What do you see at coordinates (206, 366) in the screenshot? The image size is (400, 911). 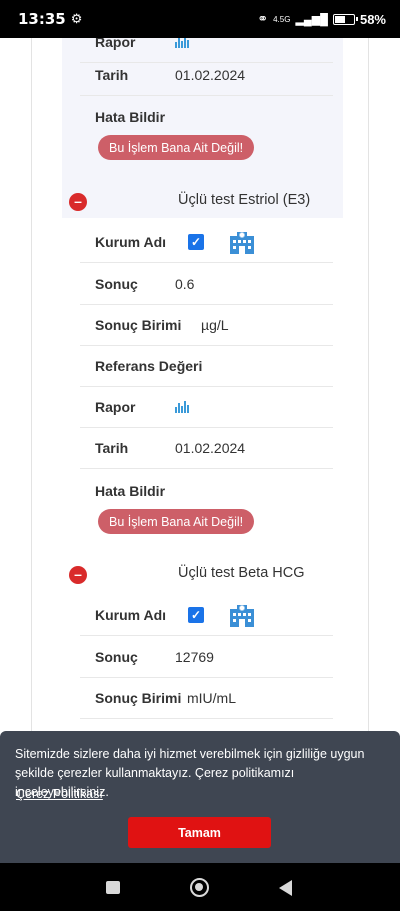 I see `reference-row: Referans Değeri` at bounding box center [206, 366].